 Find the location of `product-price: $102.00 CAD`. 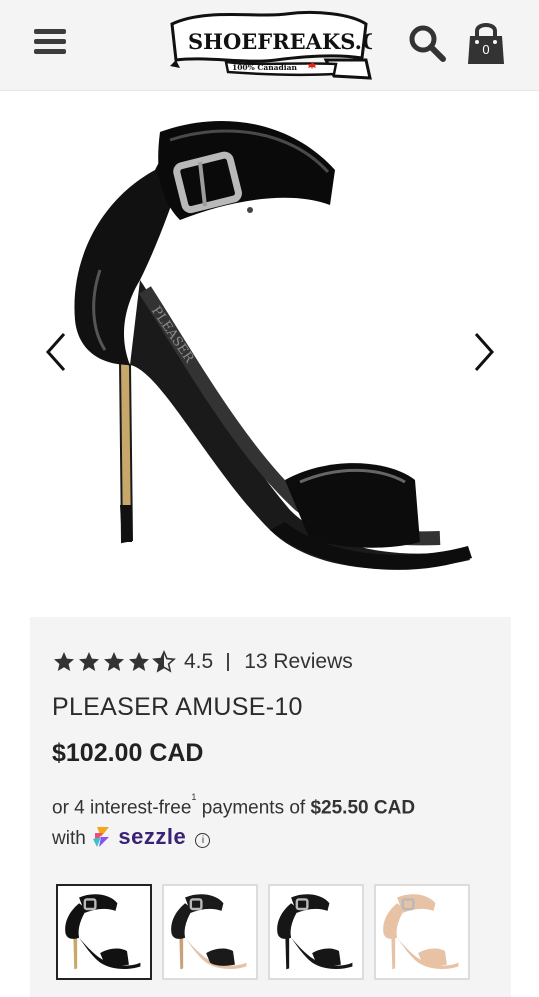

product-price: $102.00 CAD is located at coordinates (128, 753).